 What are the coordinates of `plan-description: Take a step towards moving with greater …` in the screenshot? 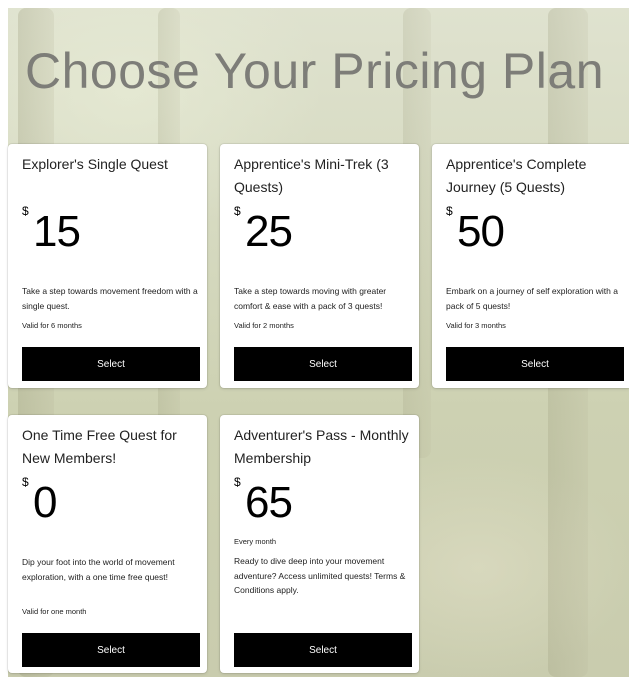 It's located at (310, 298).